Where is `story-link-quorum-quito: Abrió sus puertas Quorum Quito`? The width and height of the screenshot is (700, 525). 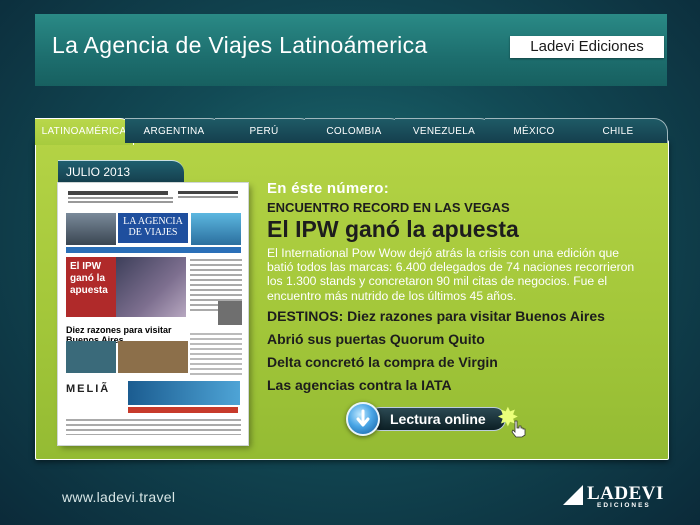 story-link-quorum-quito: Abrió sus puertas Quorum Quito is located at coordinates (436, 339).